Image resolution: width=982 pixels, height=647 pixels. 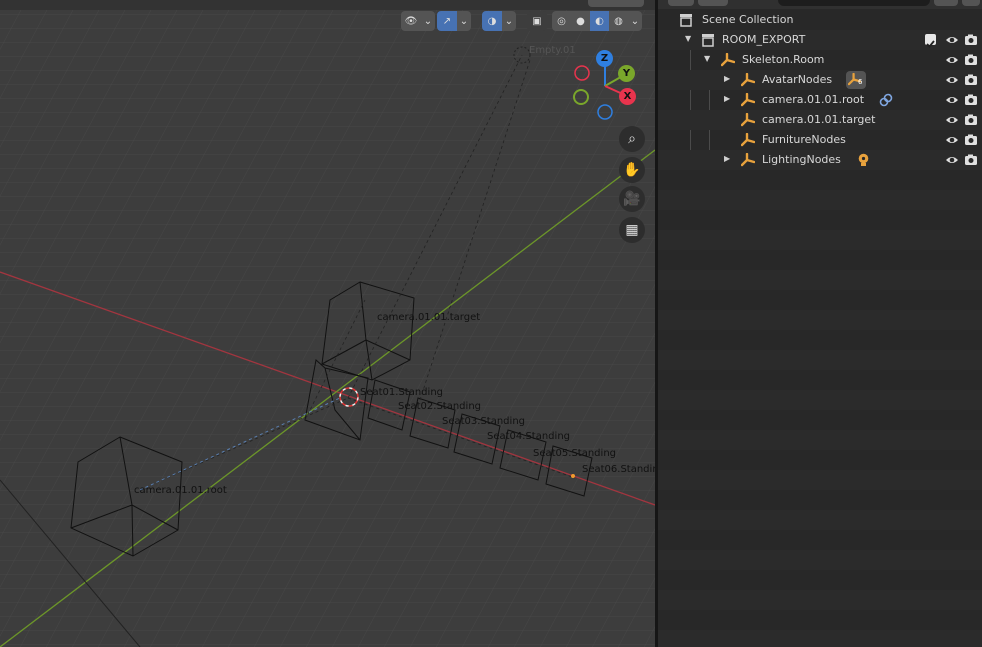 I want to click on material-shading-button: ◐, so click(x=599, y=21).